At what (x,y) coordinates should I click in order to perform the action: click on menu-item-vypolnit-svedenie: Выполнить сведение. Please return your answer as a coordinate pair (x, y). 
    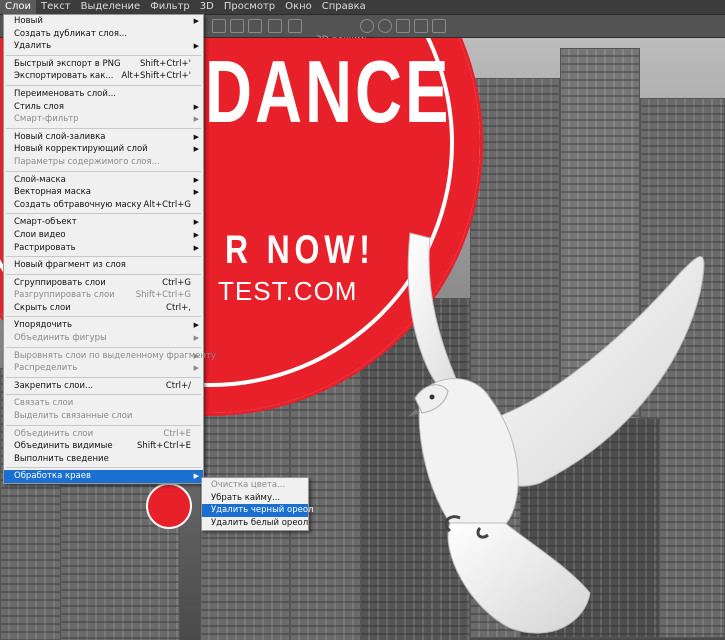
    Looking at the image, I should click on (103, 459).